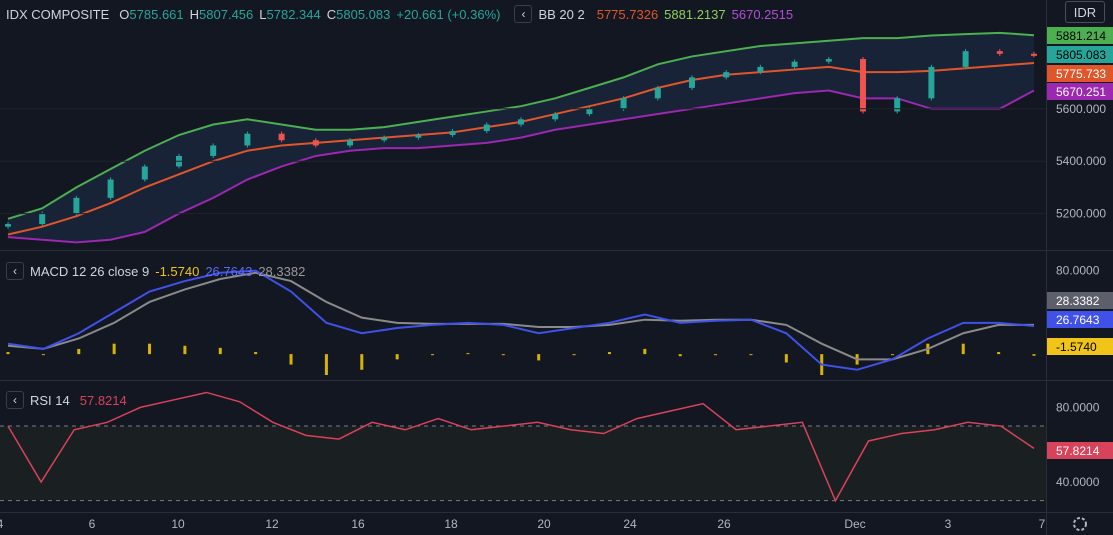 Image resolution: width=1113 pixels, height=535 pixels. Describe the element at coordinates (1078, 271) in the screenshot. I see `macd-tick-label: 80.0000` at that location.